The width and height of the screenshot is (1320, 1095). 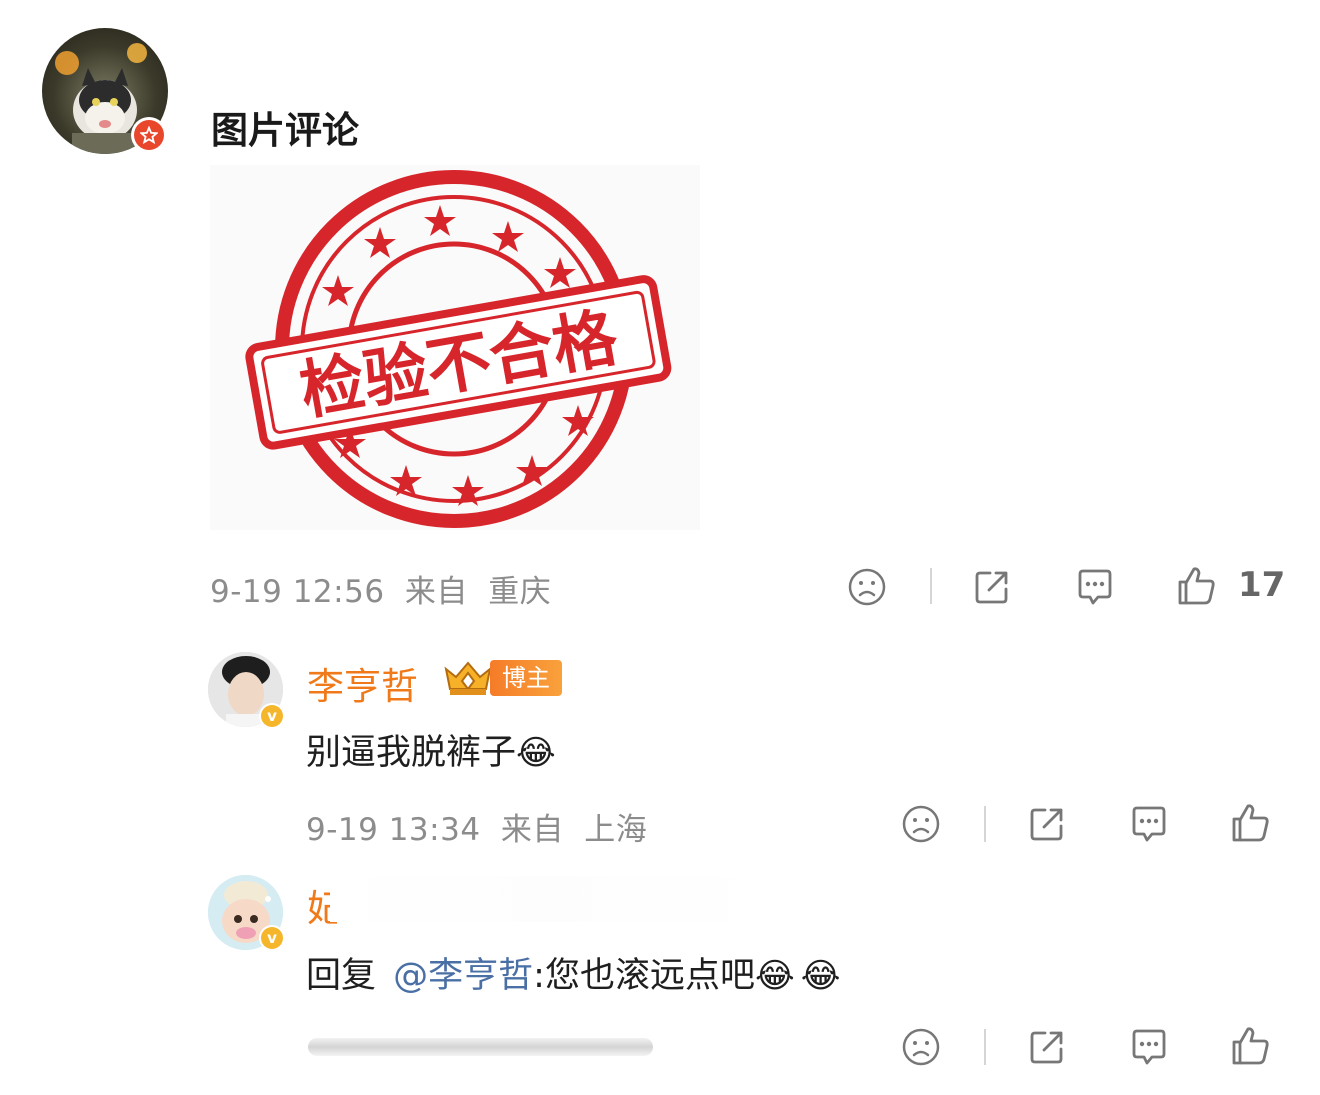 I want to click on reply-text: :您也滚远点吧, so click(x=644, y=976).